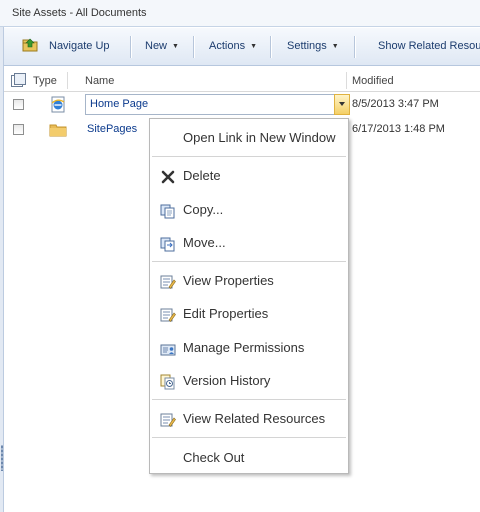  What do you see at coordinates (156, 46) in the screenshot?
I see `new-menu-label: New` at bounding box center [156, 46].